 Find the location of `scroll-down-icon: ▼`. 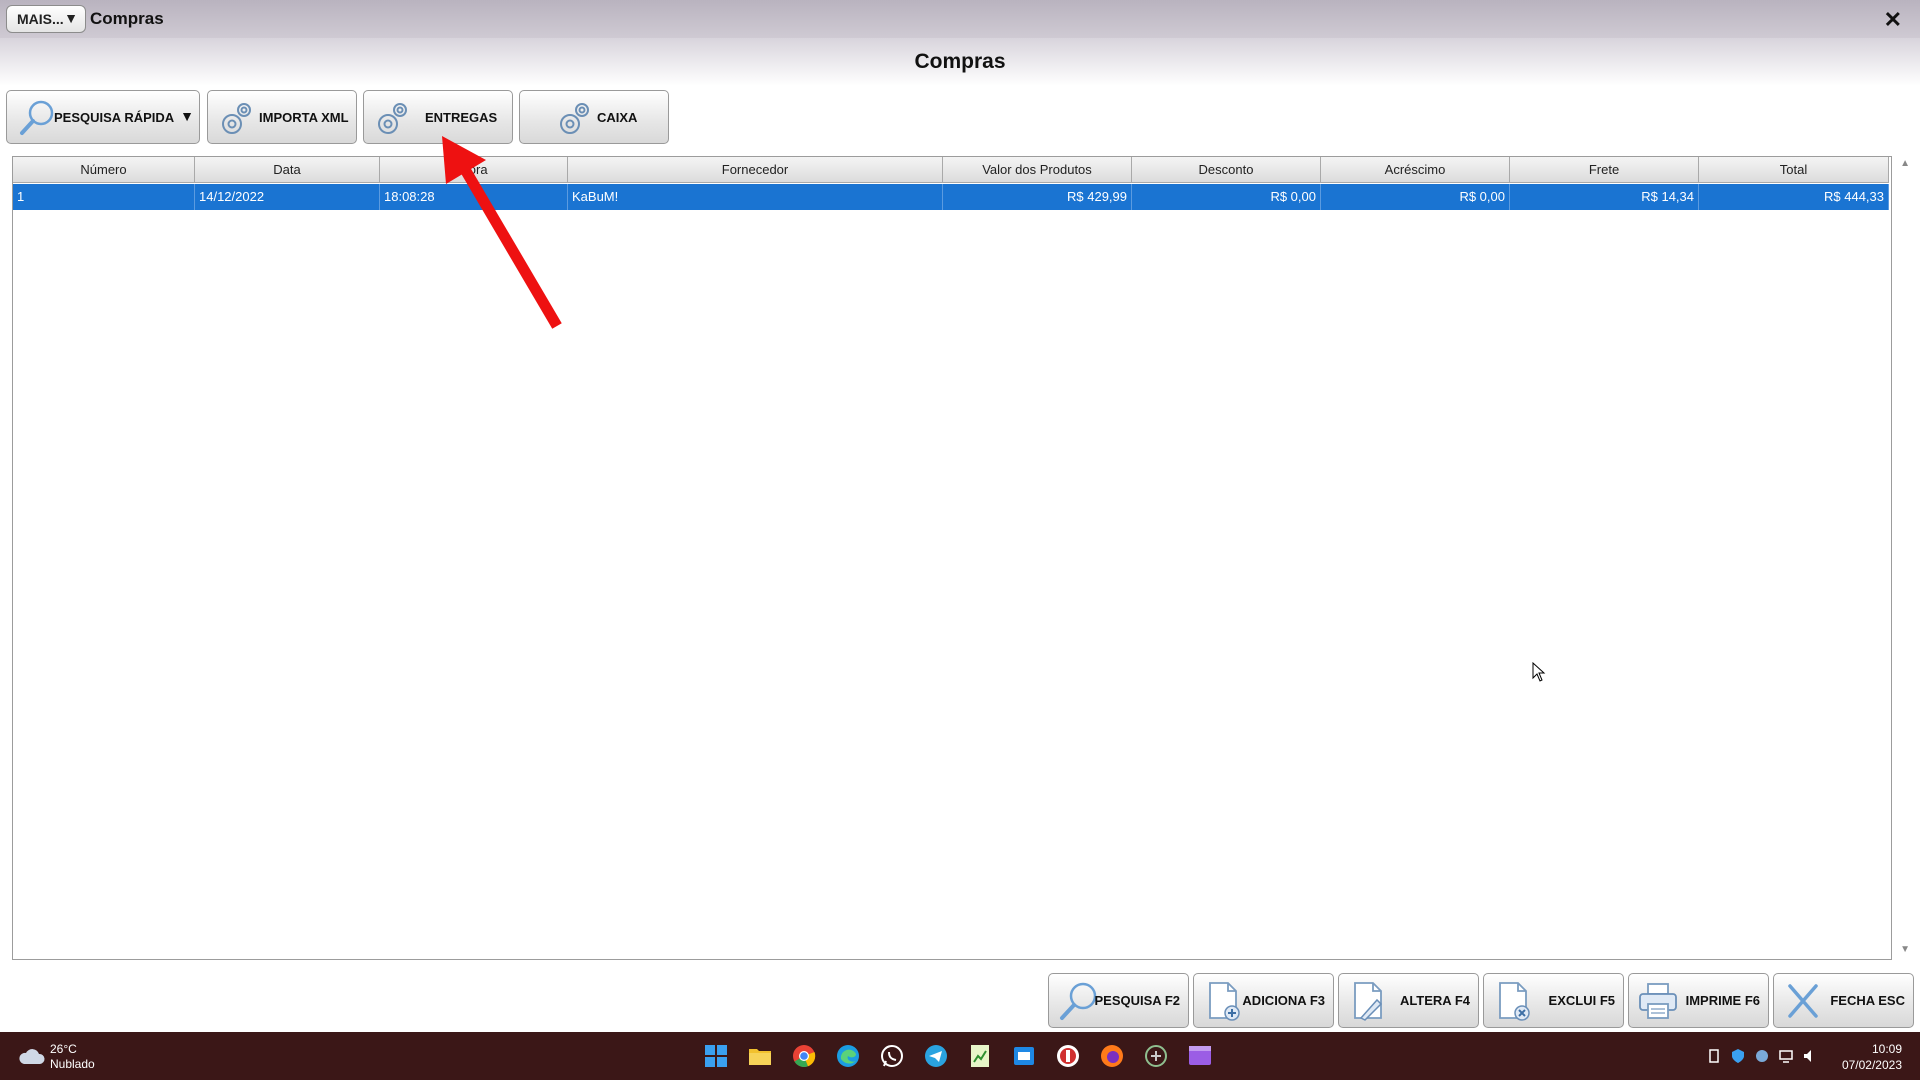

scroll-down-icon: ▼ is located at coordinates (1905, 949).